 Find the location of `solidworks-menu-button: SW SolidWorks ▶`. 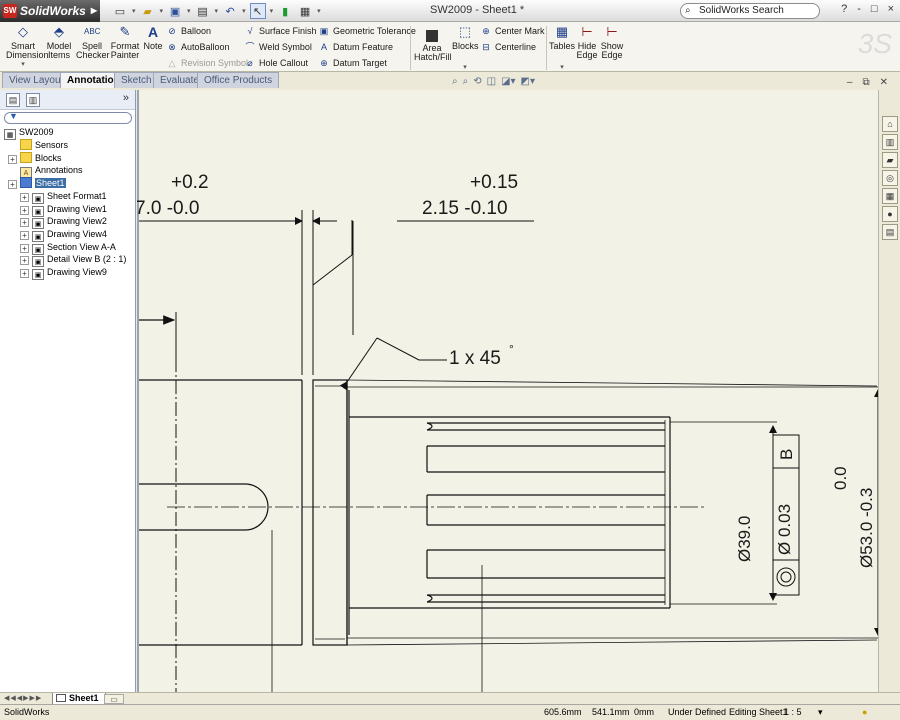

solidworks-menu-button: SW SolidWorks ▶ is located at coordinates (50, 11).